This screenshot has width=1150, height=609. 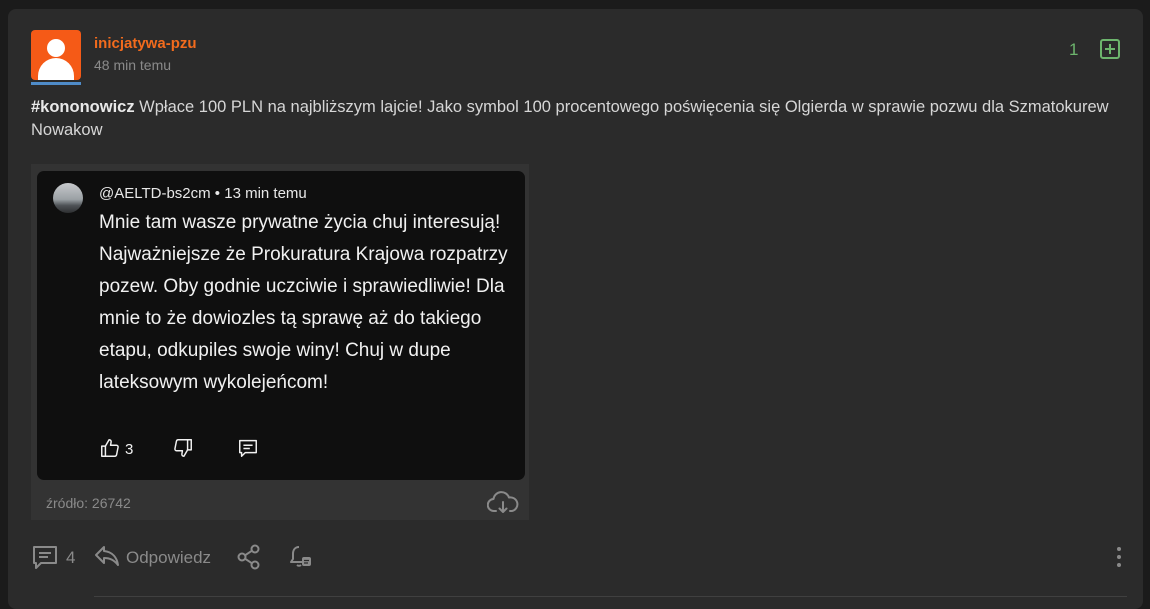 I want to click on author-avatar, so click(x=56, y=57).